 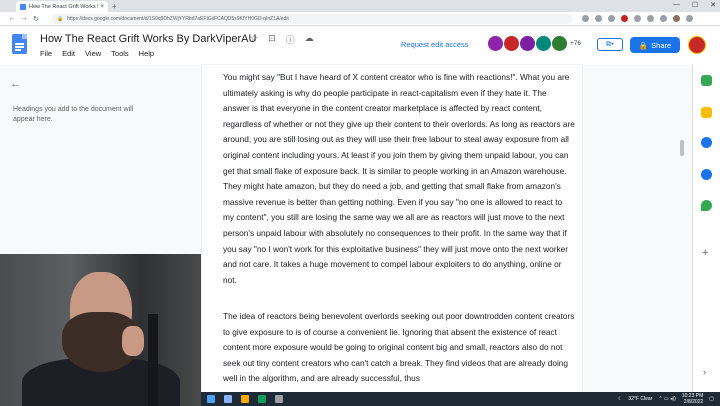 I want to click on system-tray: ☾ 32°F Clear ⌃ ▭ ◂)) 10:23 PM 2/8/2022 ▢, so click(x=666, y=399).